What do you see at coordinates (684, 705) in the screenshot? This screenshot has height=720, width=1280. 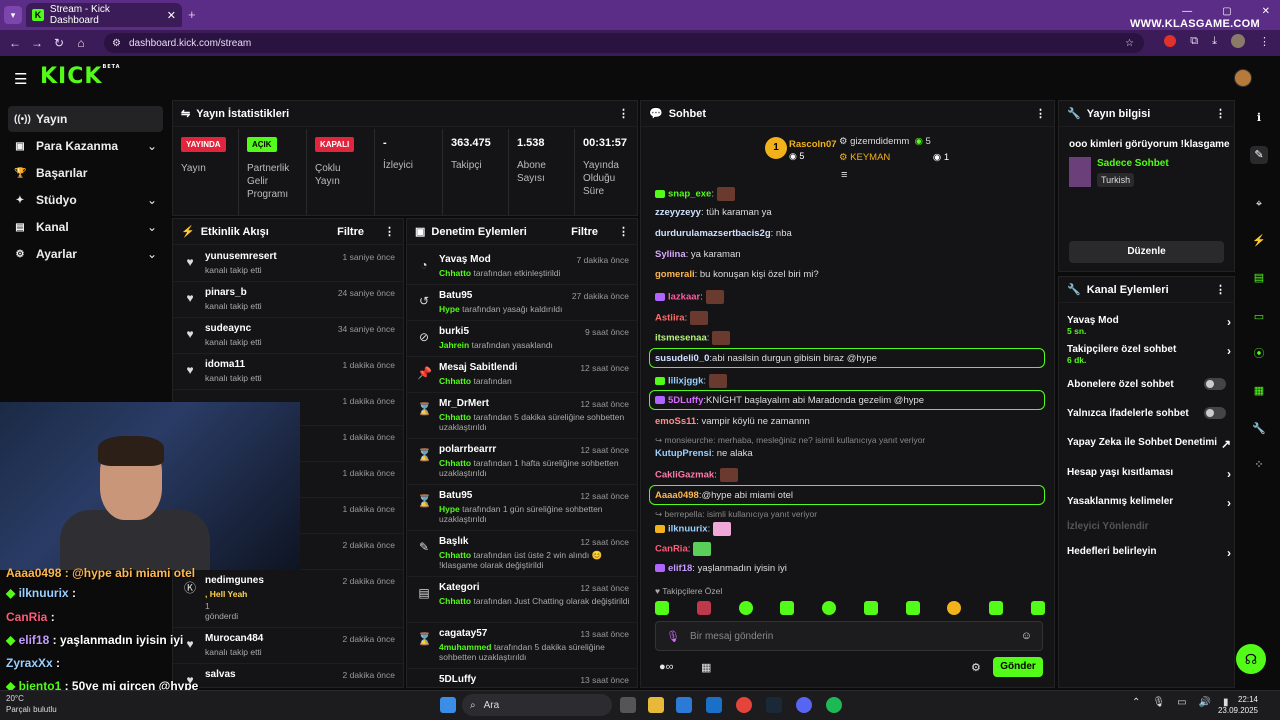 I see `edge-icon` at bounding box center [684, 705].